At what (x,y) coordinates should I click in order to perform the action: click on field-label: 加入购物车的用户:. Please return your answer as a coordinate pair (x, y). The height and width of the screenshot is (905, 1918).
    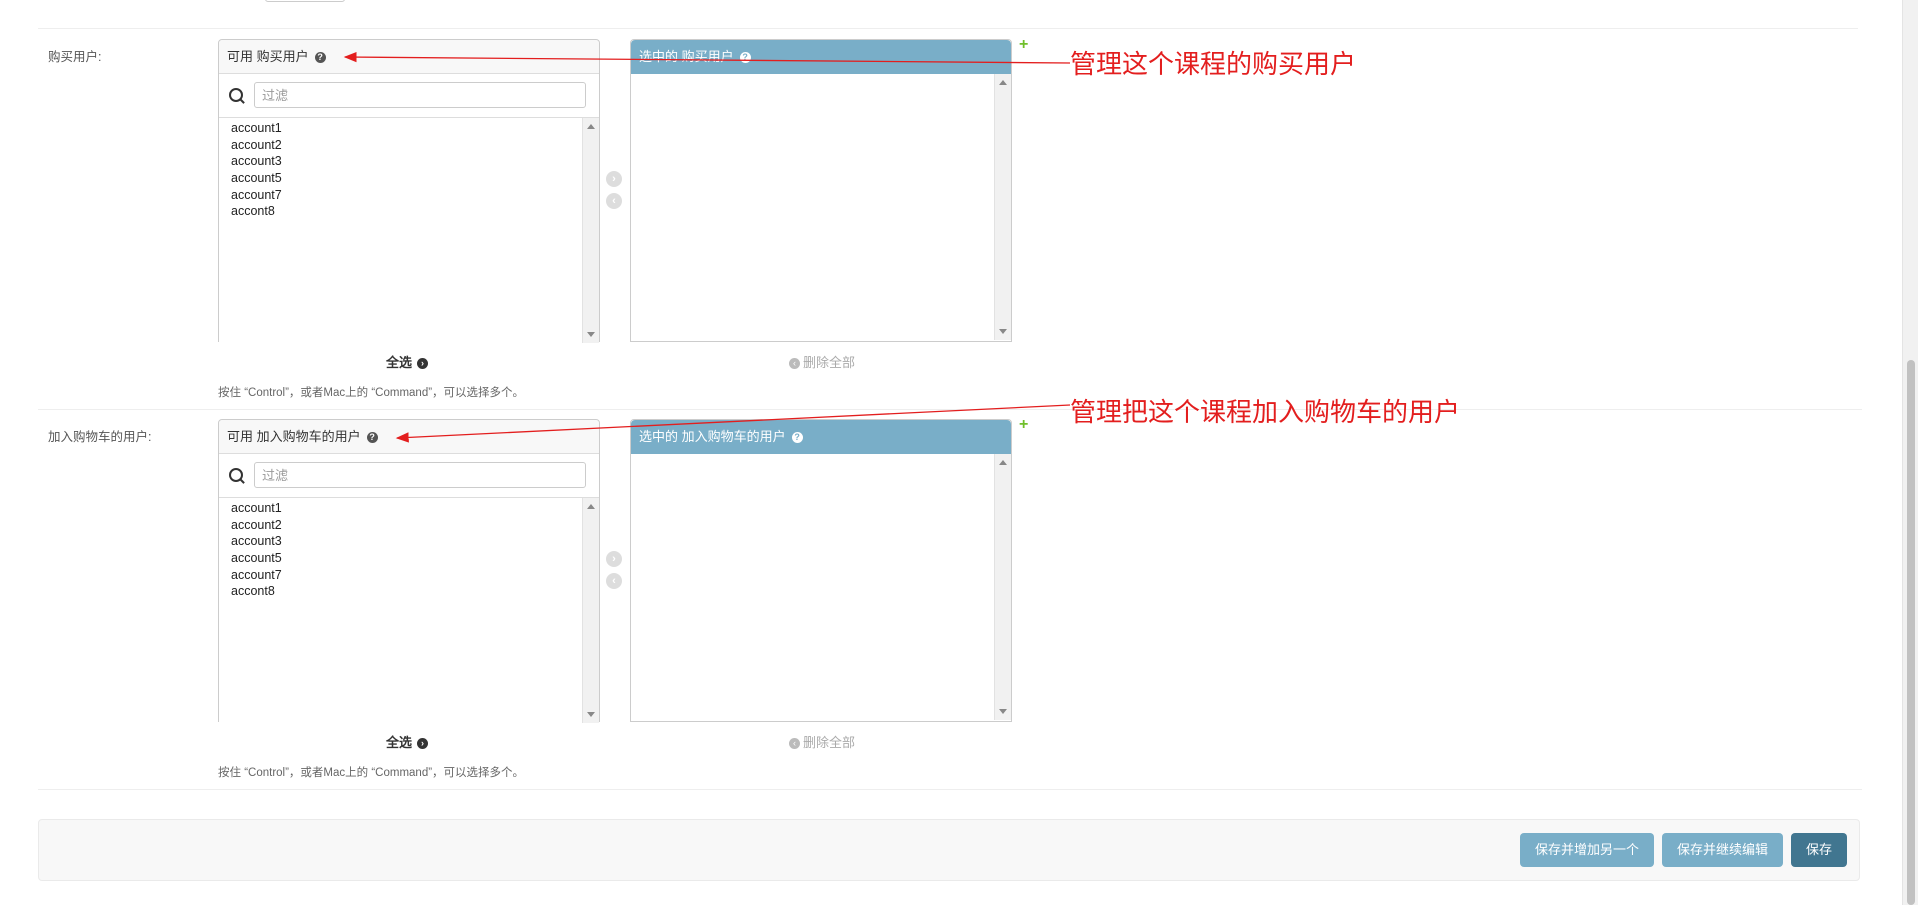
    Looking at the image, I should click on (100, 437).